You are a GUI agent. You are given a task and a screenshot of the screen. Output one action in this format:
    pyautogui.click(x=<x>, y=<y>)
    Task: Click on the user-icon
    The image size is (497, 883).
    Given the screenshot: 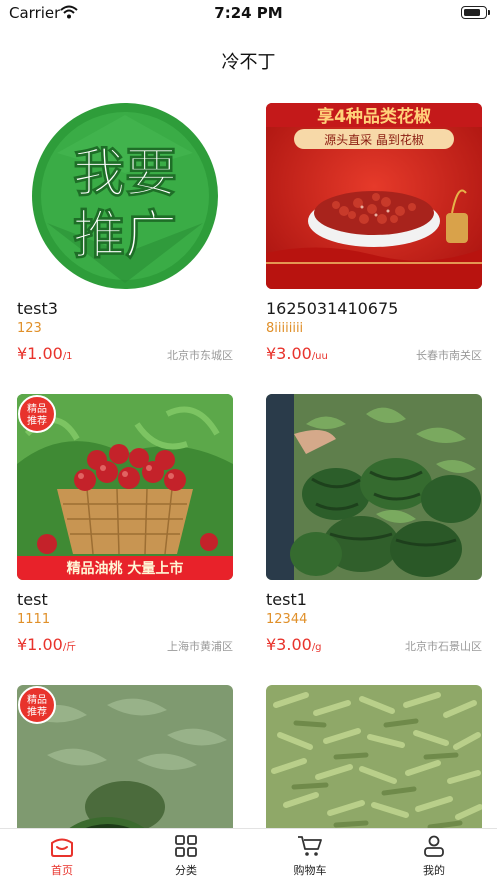 What is the action you would take?
    pyautogui.click(x=434, y=846)
    